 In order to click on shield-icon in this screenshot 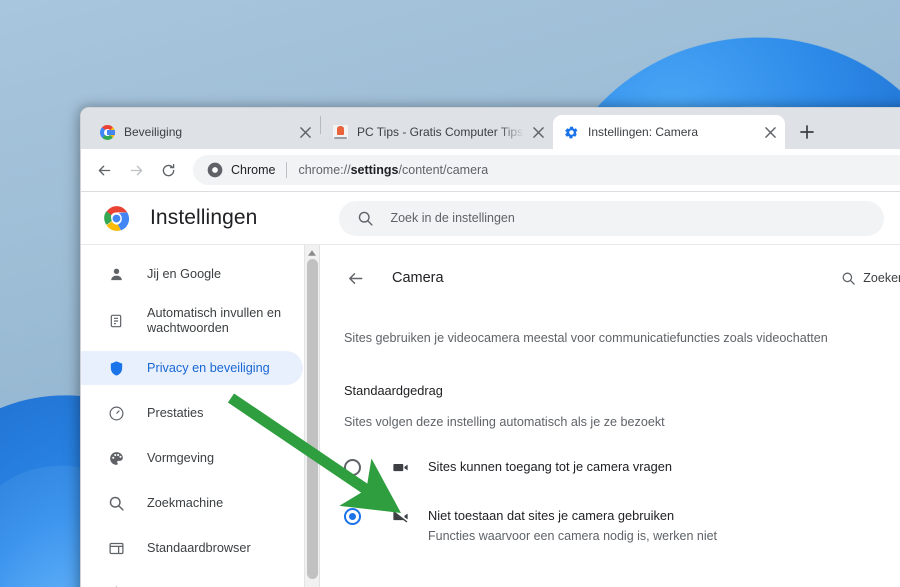, I will do `click(116, 368)`.